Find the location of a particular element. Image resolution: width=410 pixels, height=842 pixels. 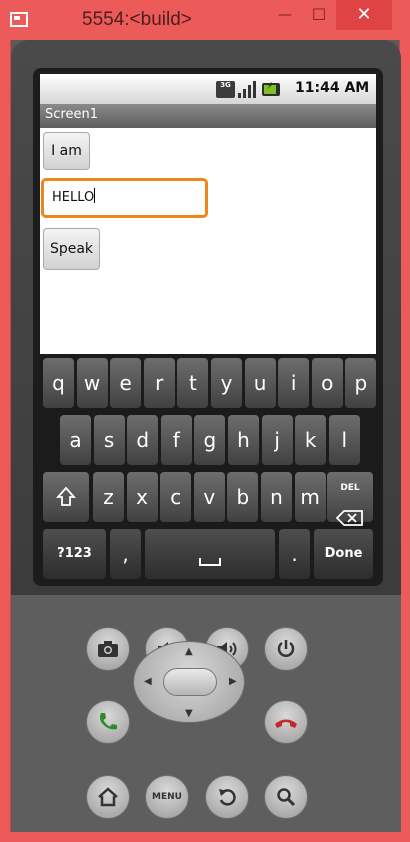

key-x: x is located at coordinates (142, 497).